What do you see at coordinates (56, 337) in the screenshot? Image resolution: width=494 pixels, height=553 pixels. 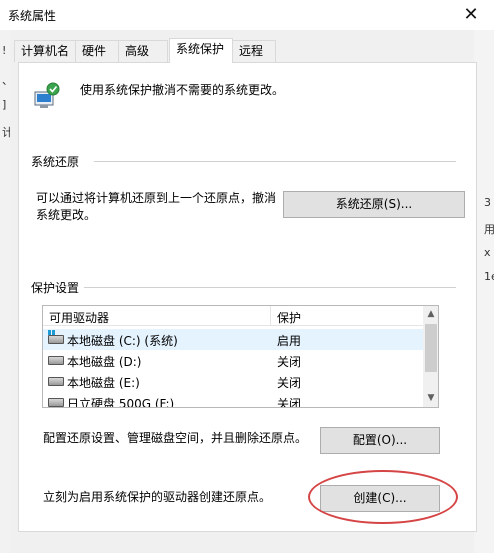 I see `system-drive-icon` at bounding box center [56, 337].